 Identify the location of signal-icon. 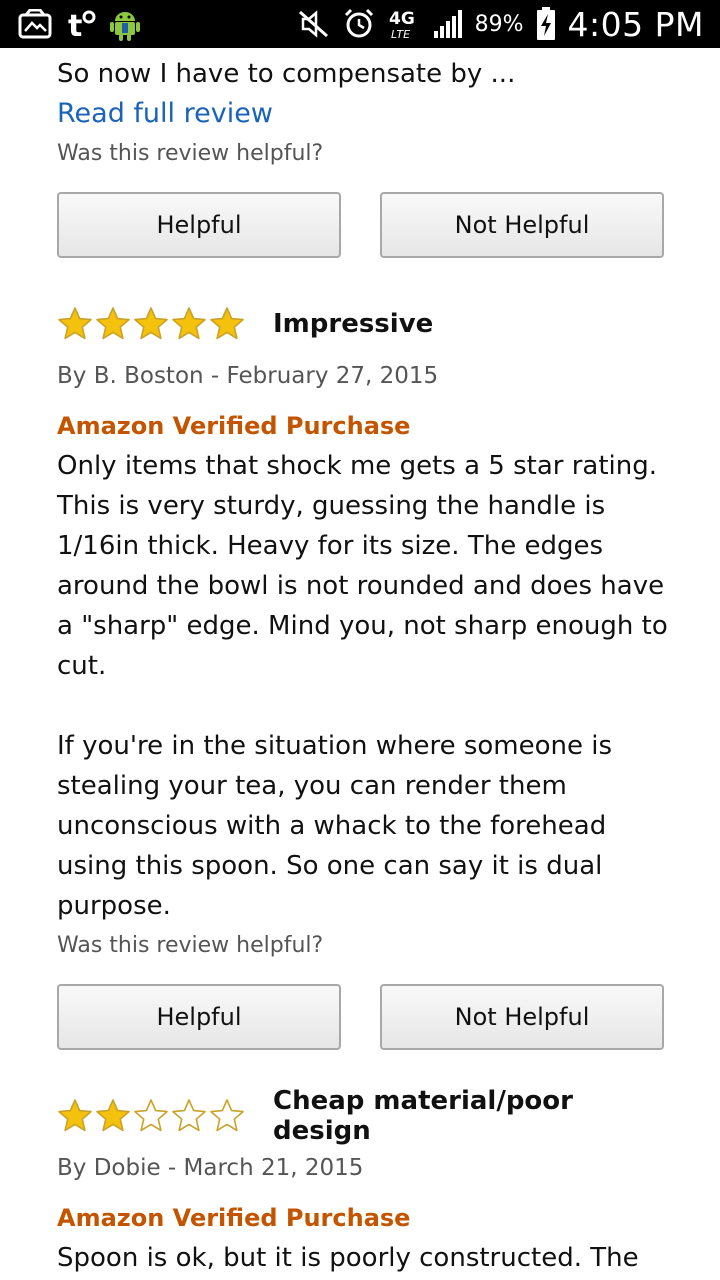
(448, 24).